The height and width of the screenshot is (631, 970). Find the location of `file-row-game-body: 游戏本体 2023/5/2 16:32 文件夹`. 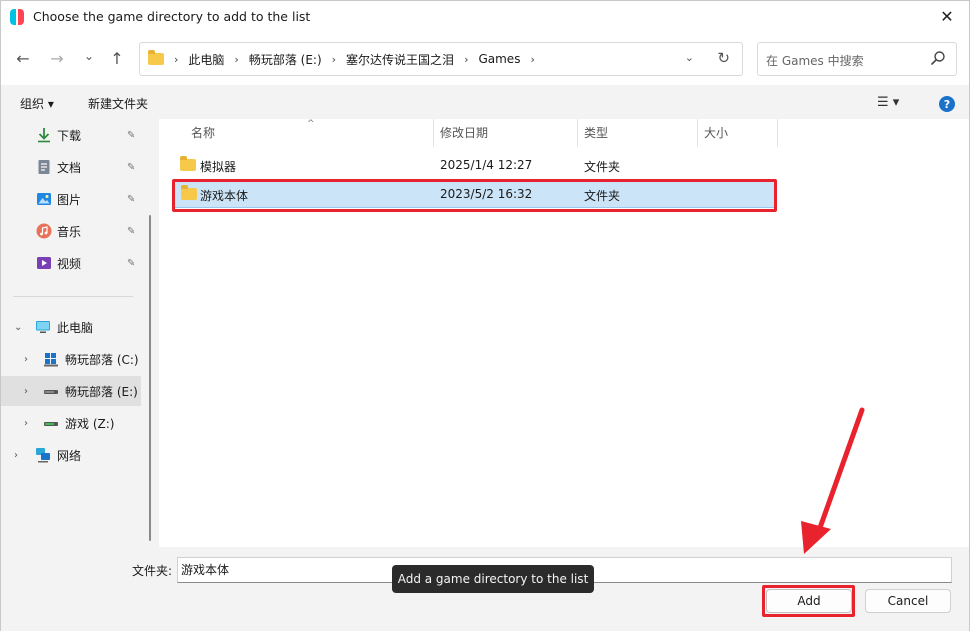

file-row-game-body: 游戏本体 2023/5/2 16:32 文件夹 is located at coordinates (474, 194).